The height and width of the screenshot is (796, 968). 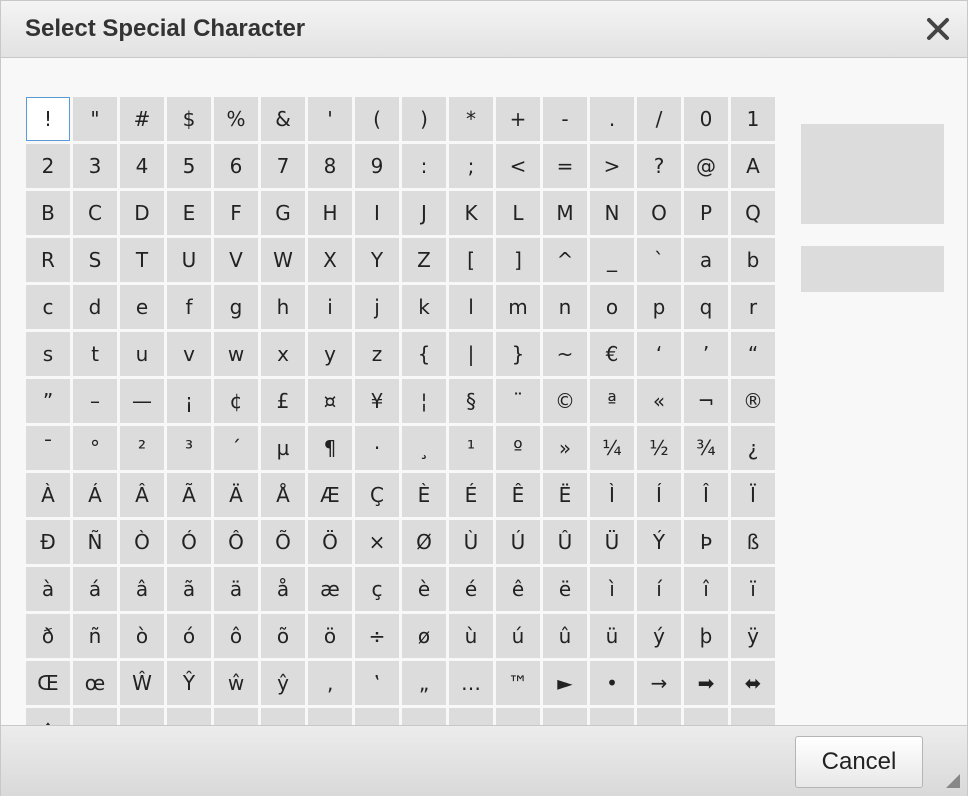 What do you see at coordinates (753, 636) in the screenshot?
I see `character-cell: ÿ` at bounding box center [753, 636].